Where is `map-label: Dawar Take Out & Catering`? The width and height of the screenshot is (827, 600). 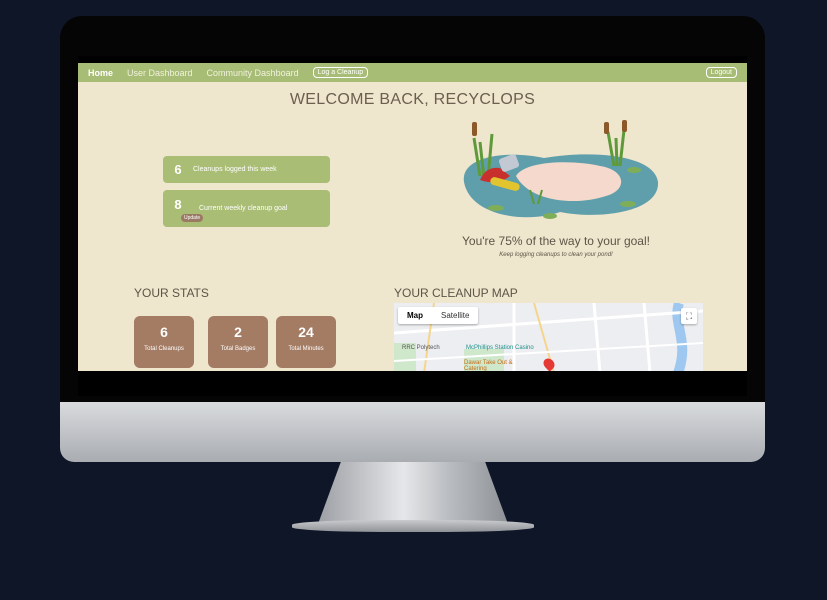
map-label: Dawar Take Out & Catering is located at coordinates (488, 365).